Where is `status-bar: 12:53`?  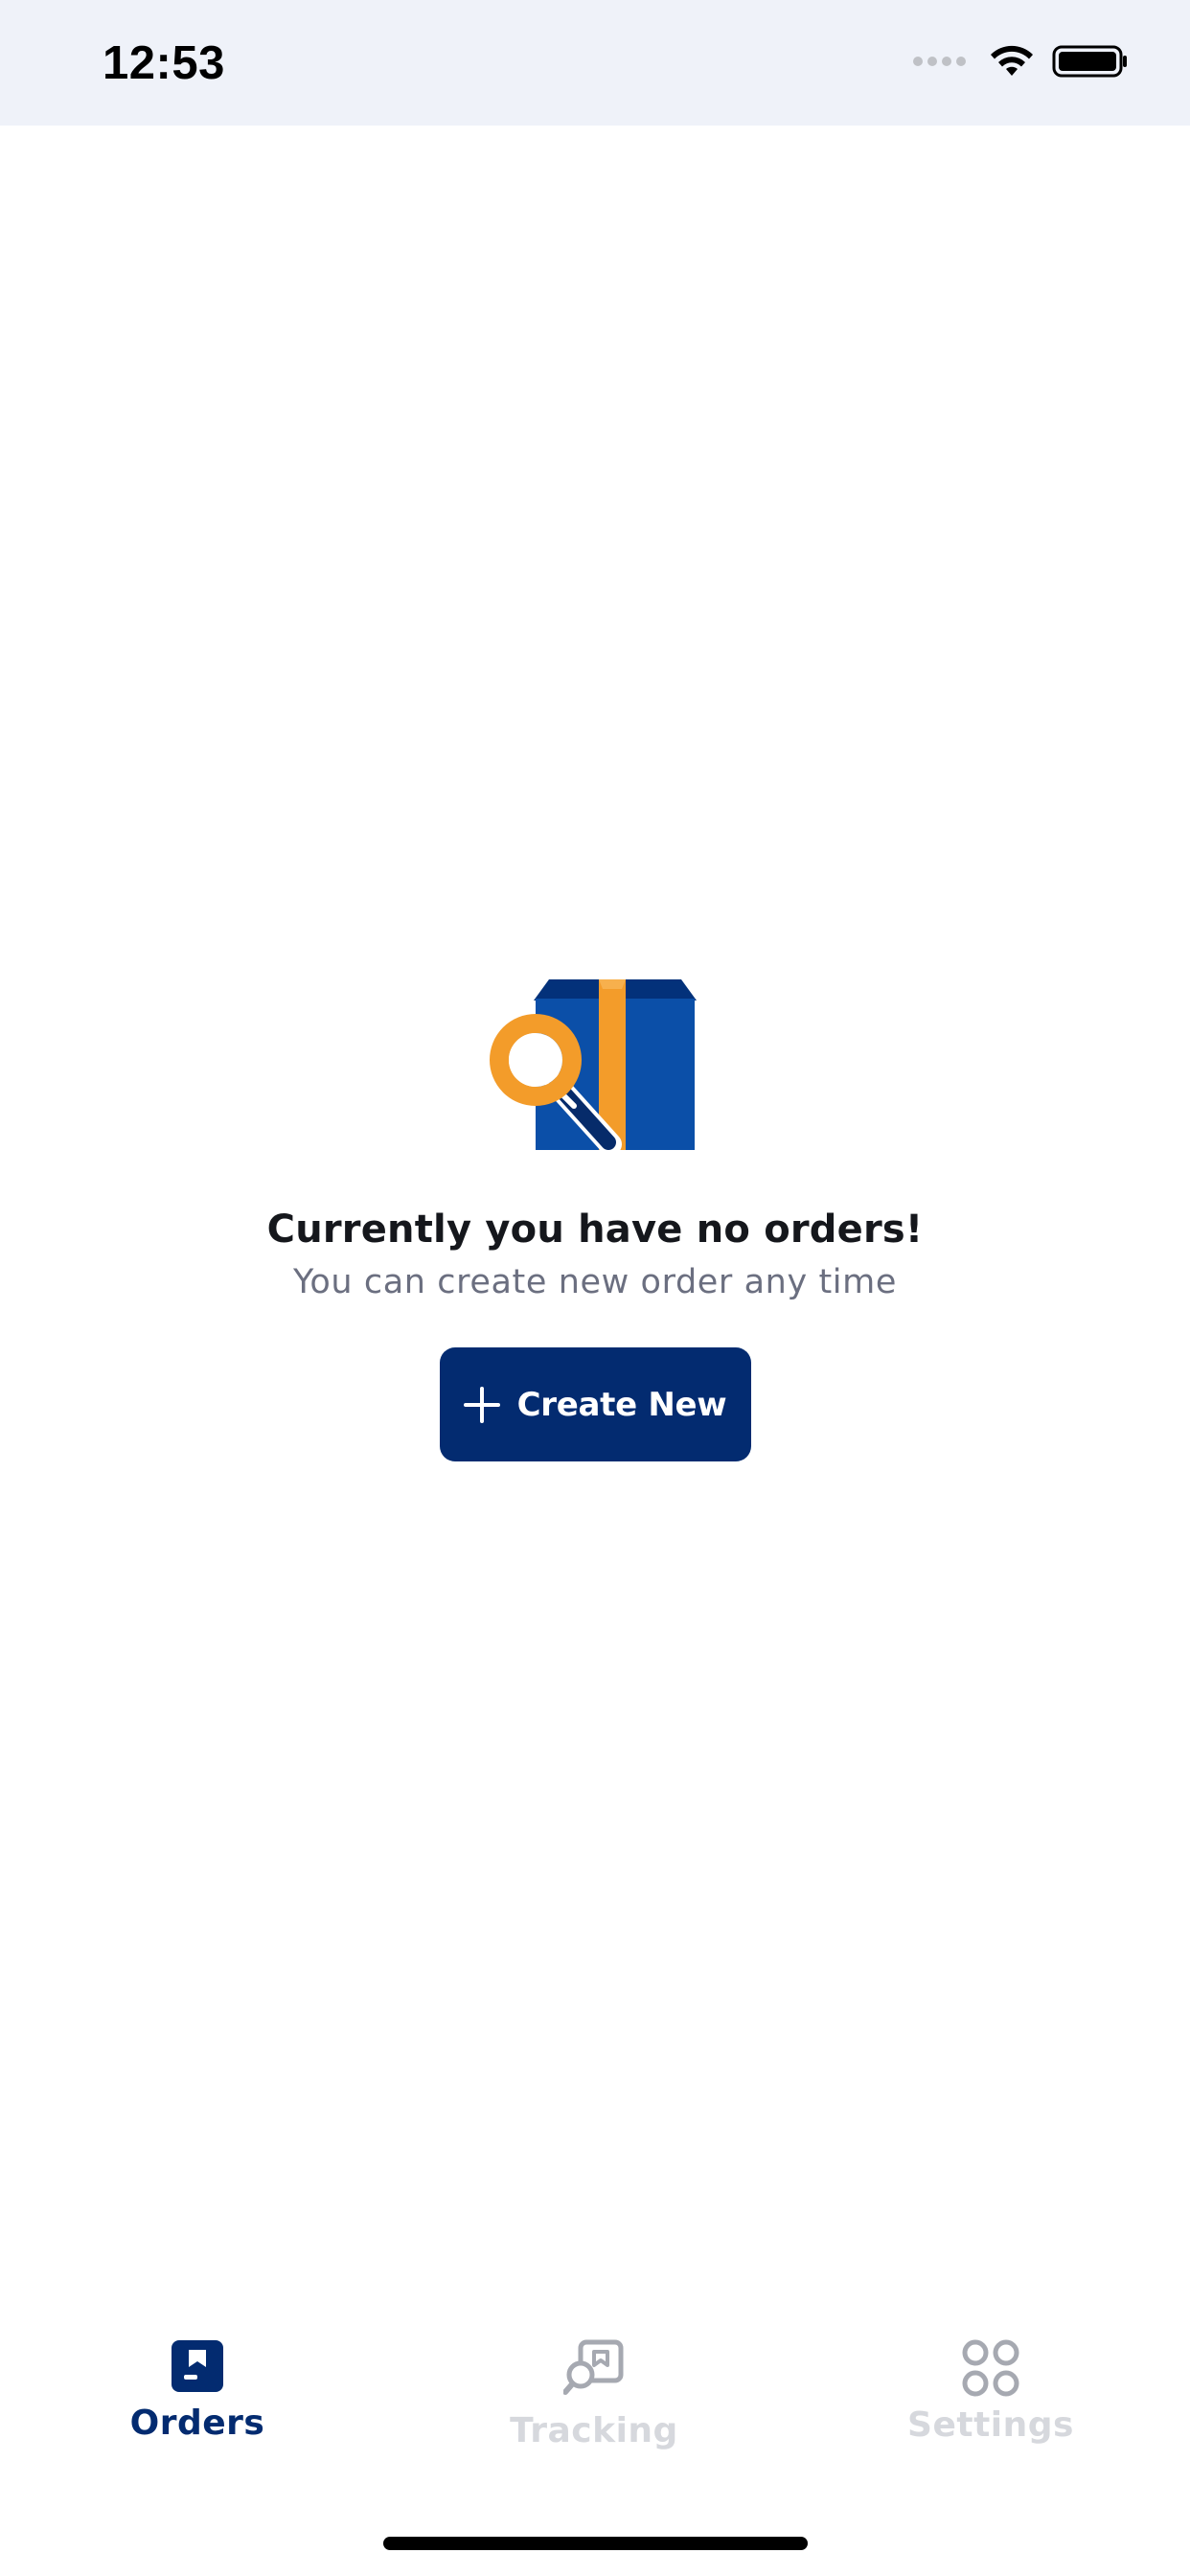 status-bar: 12:53 is located at coordinates (595, 63).